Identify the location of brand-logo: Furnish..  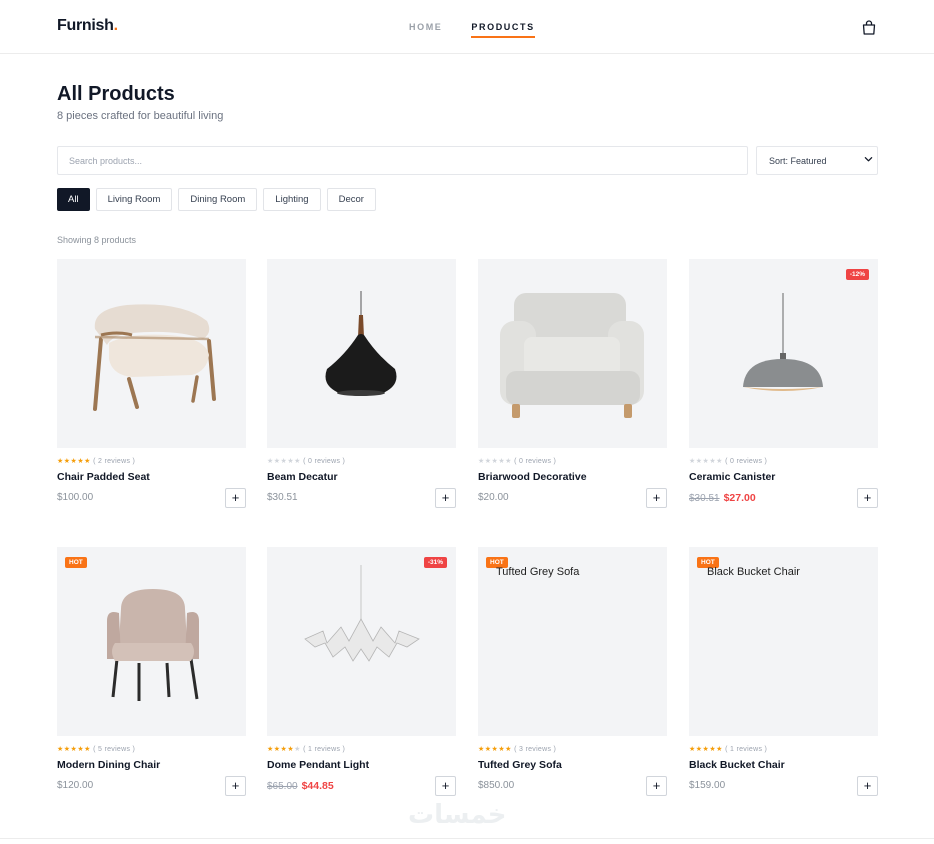
(87, 26).